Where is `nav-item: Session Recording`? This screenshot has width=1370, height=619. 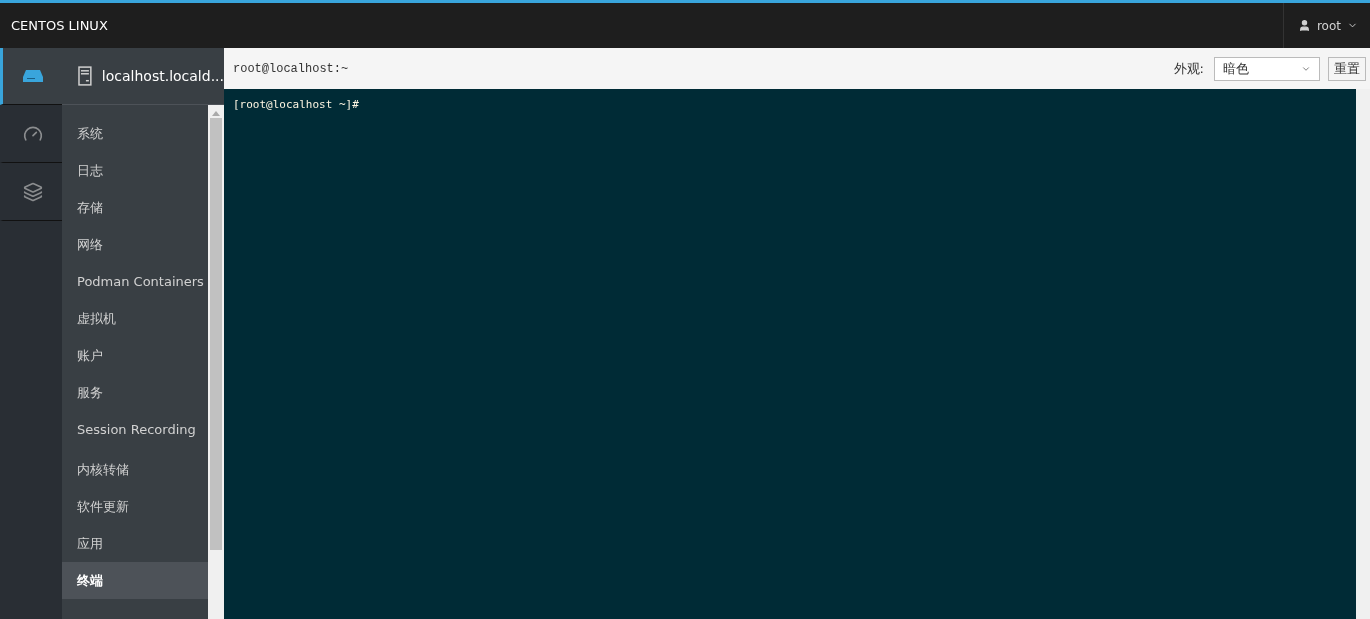 nav-item: Session Recording is located at coordinates (135, 429).